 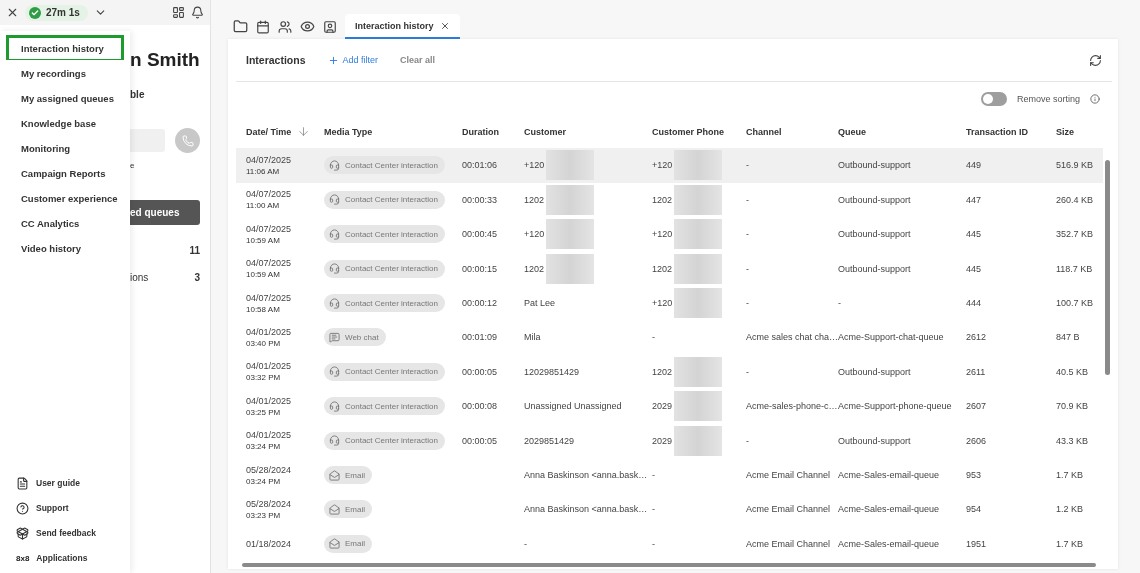 What do you see at coordinates (307, 26) in the screenshot?
I see `eye-icon` at bounding box center [307, 26].